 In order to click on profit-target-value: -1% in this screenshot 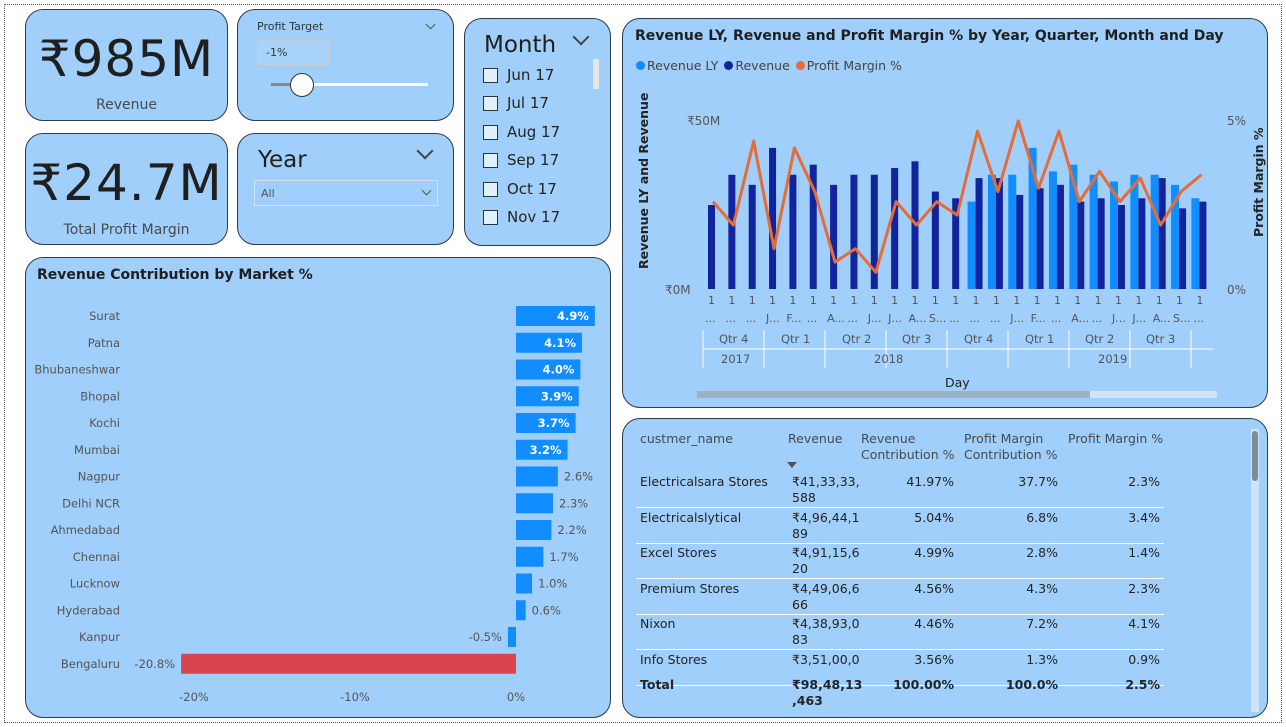, I will do `click(277, 52)`.